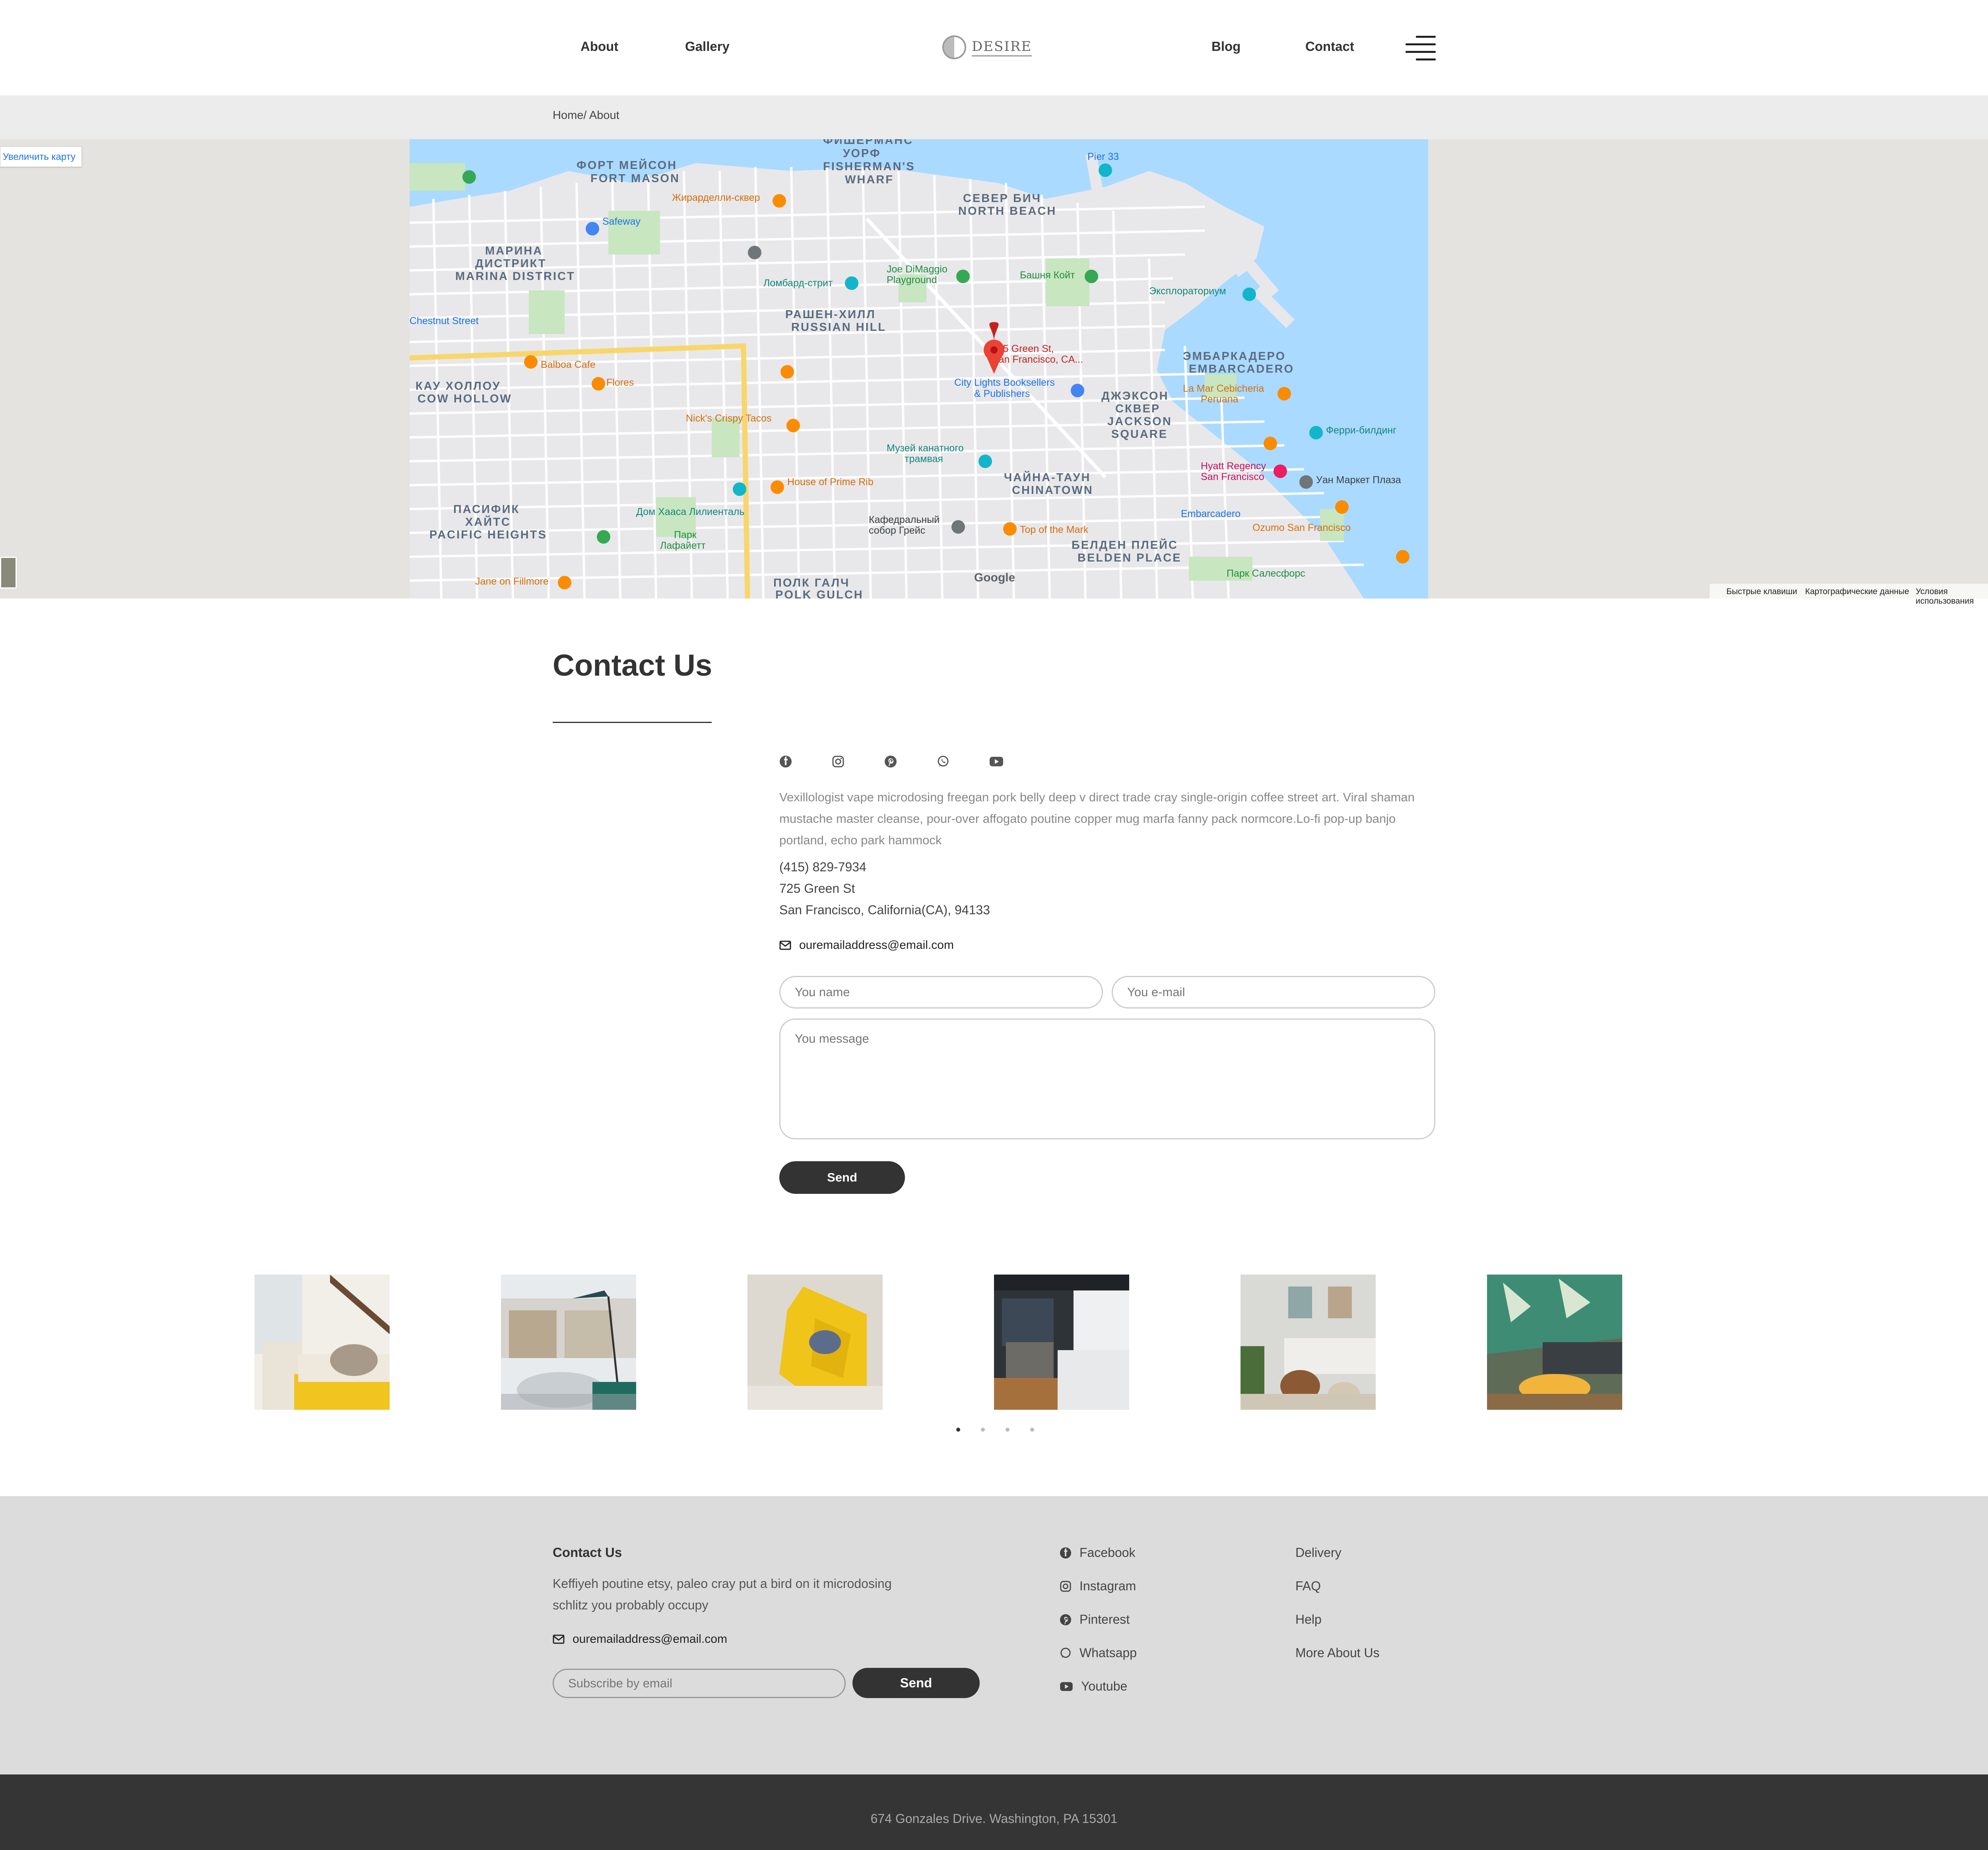 This screenshot has height=1850, width=1988. I want to click on footer-link-help: Help, so click(1308, 1619).